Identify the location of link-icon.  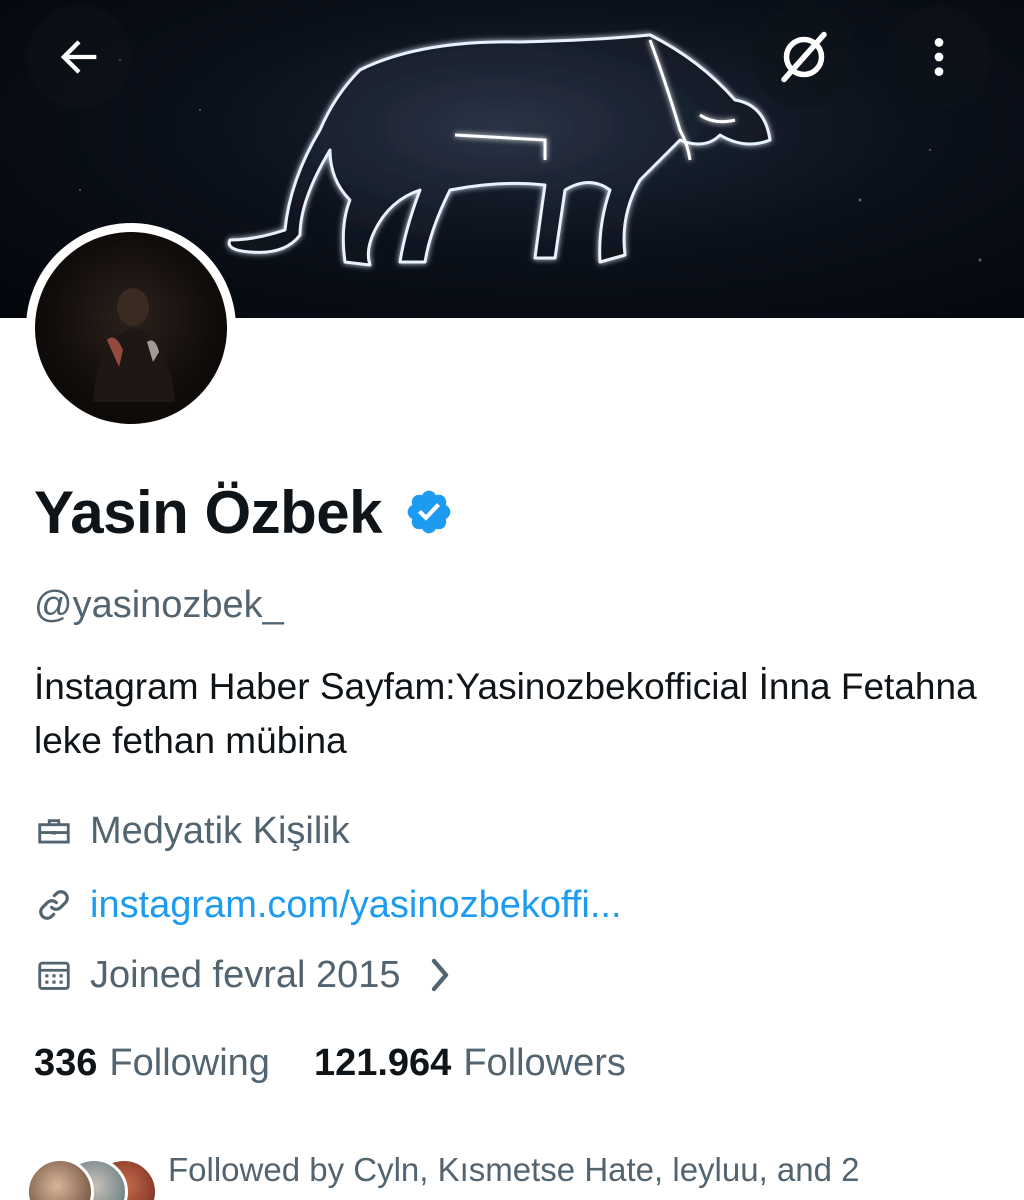
(54, 905).